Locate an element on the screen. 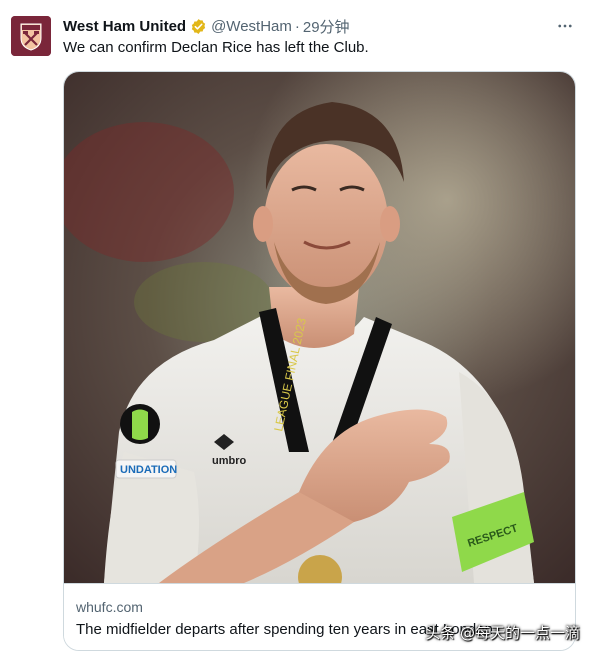  timestamp: 29分钟 is located at coordinates (326, 26).